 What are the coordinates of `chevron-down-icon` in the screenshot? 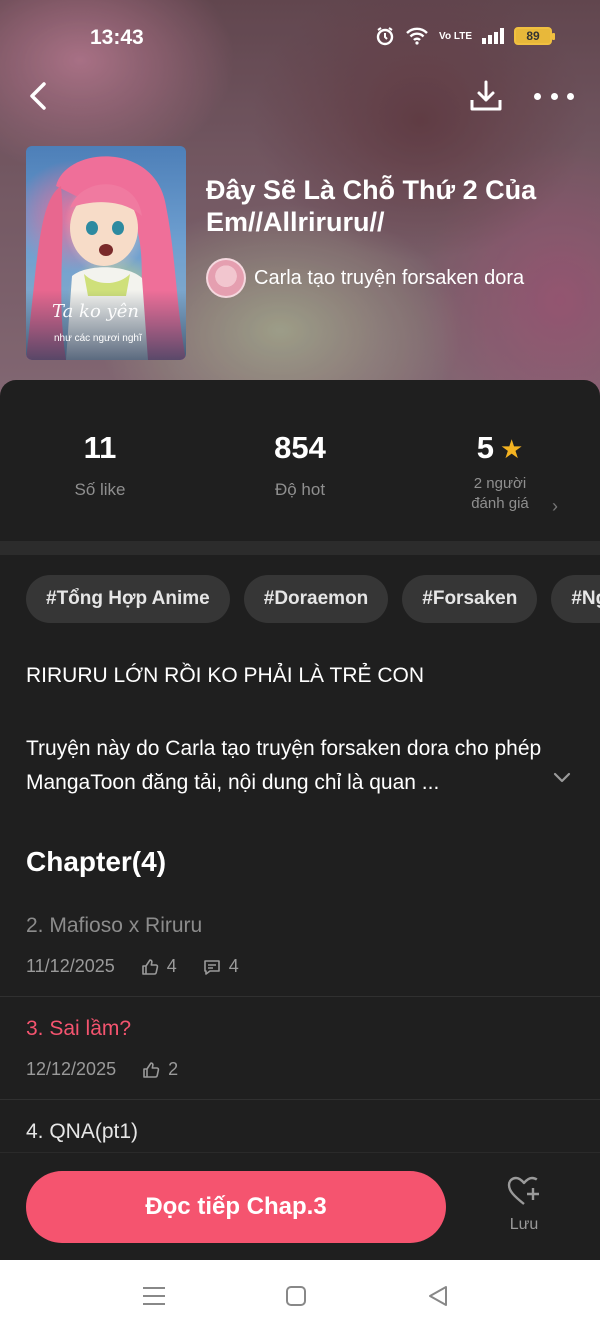 It's located at (562, 777).